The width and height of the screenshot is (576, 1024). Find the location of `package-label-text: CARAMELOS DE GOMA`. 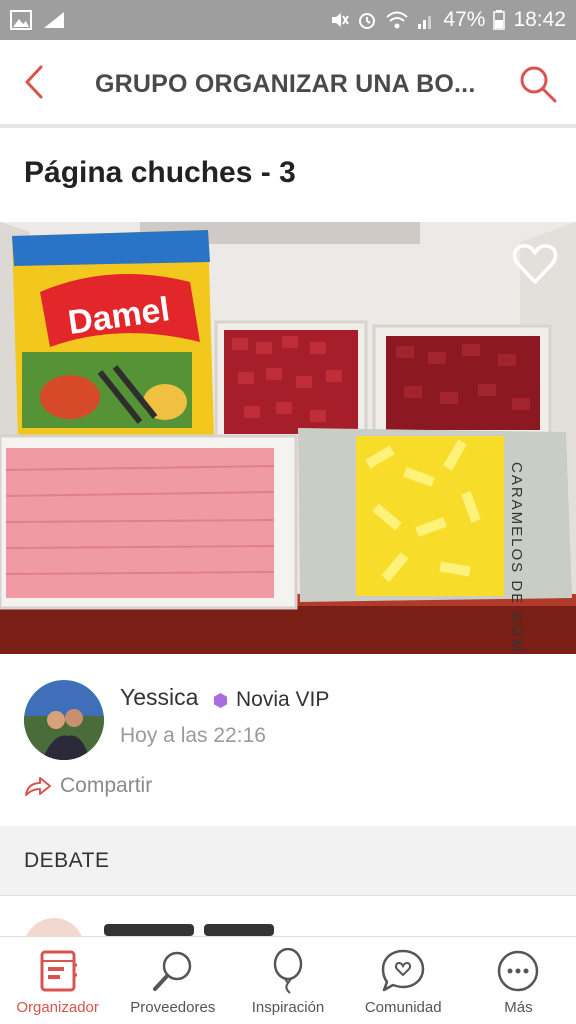

package-label-text: CARAMELOS DE GOMA is located at coordinates (516, 558).